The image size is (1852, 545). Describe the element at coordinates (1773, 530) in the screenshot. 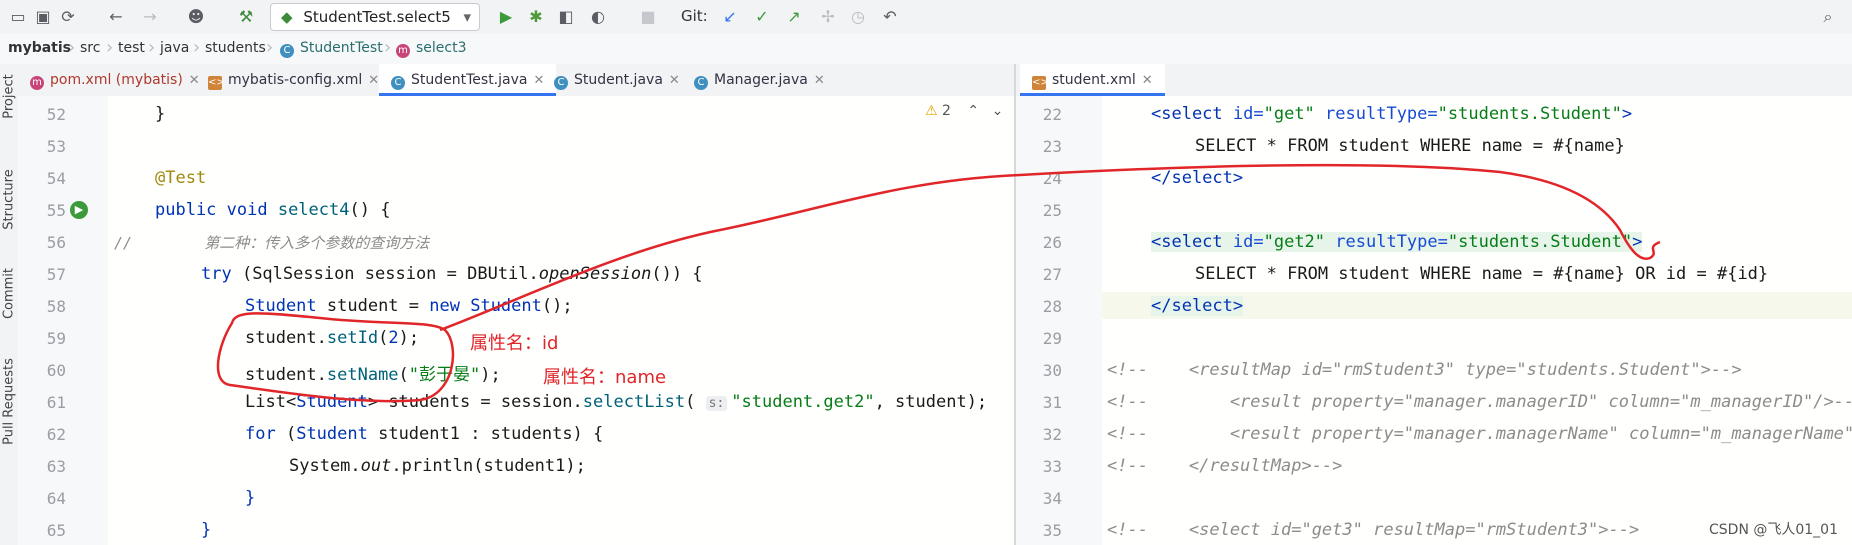

I see `watermark: CSDN @飞人01_01` at that location.